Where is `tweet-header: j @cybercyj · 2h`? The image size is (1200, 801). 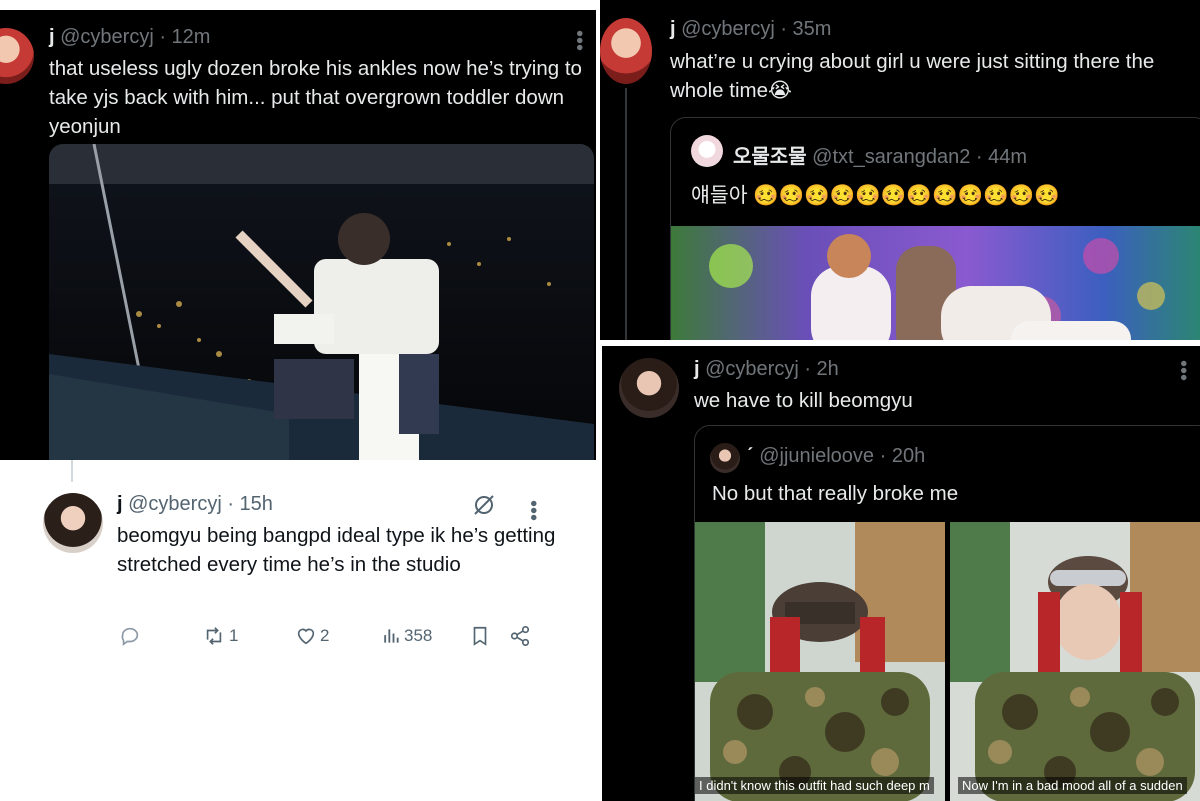
tweet-header: j @cybercyj · 2h is located at coordinates (766, 369).